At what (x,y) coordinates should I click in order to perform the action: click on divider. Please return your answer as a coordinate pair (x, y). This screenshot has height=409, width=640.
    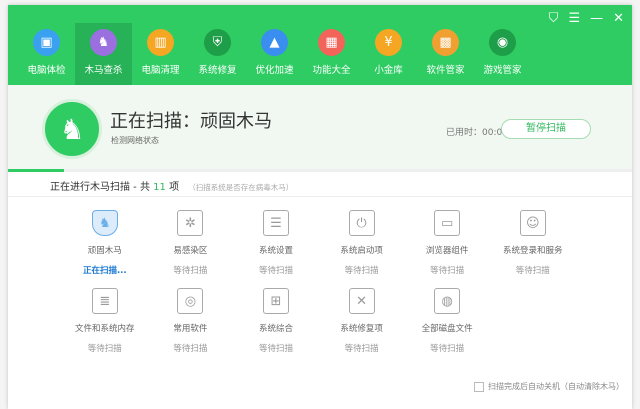
    Looking at the image, I should click on (320, 196).